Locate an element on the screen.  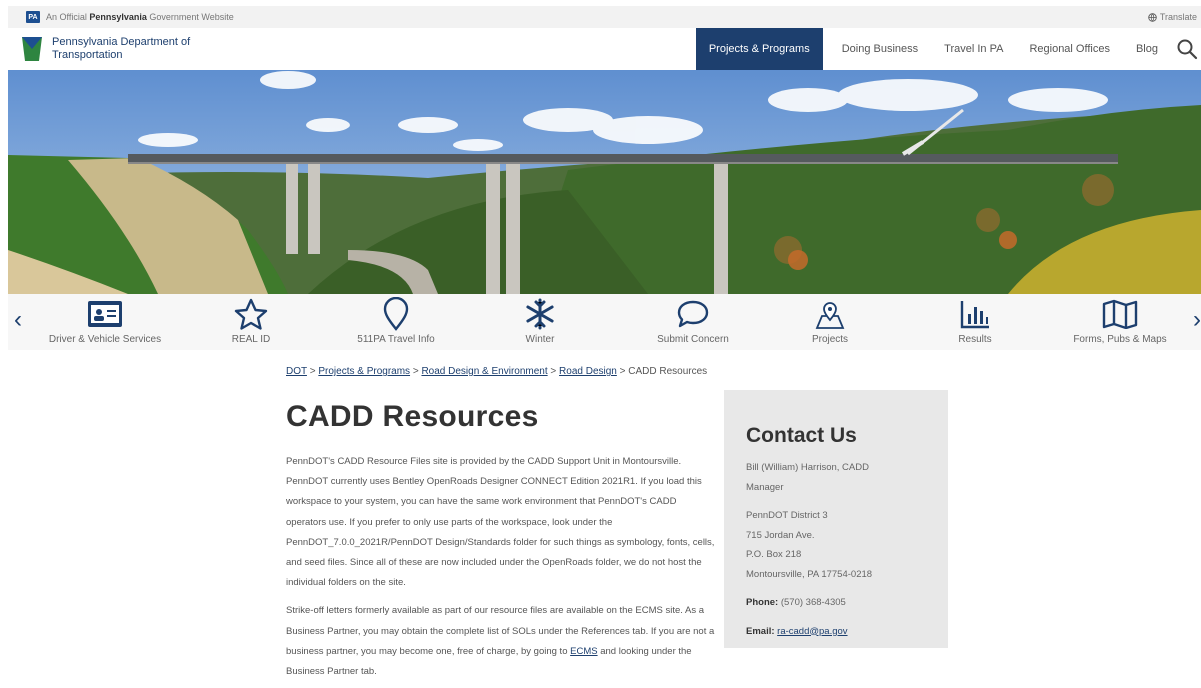
contact-email: Email: ra-cadd@pa.gov is located at coordinates (797, 631).